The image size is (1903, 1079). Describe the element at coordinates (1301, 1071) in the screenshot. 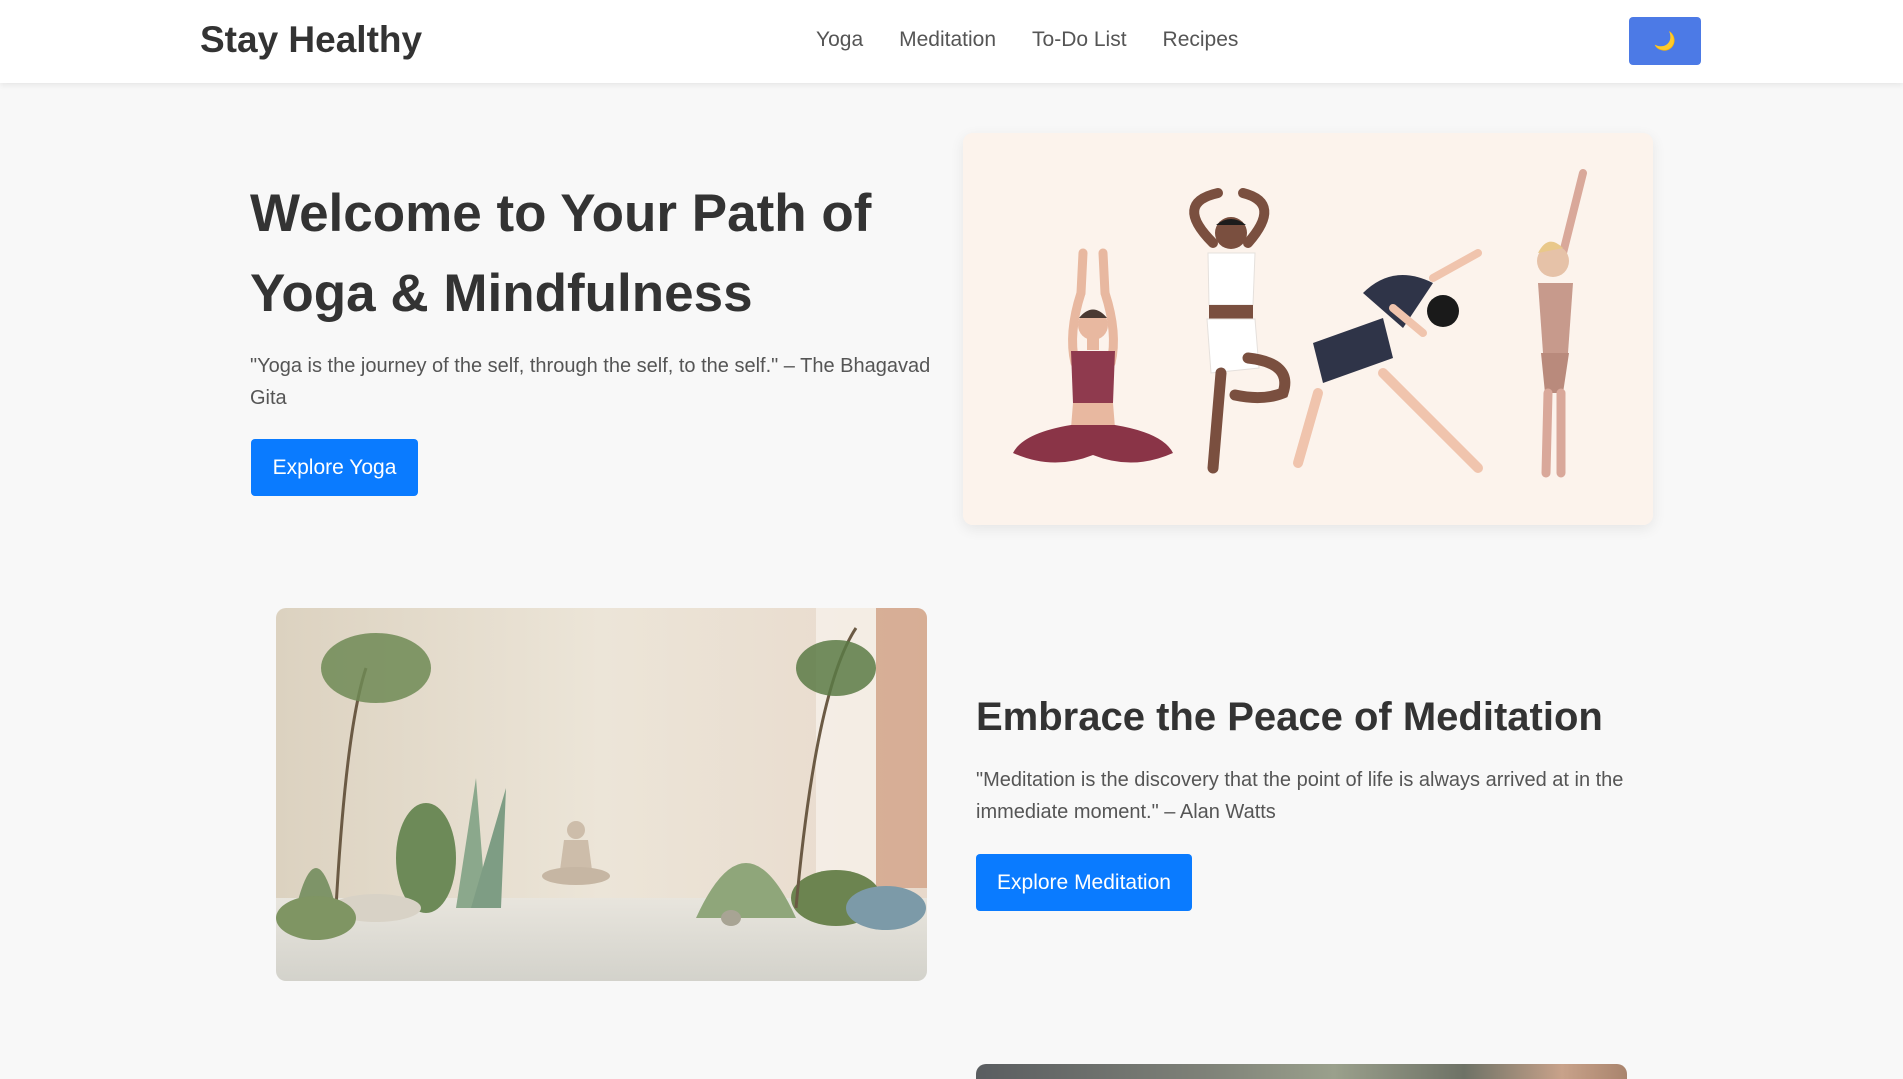

I see `next-section-image` at that location.